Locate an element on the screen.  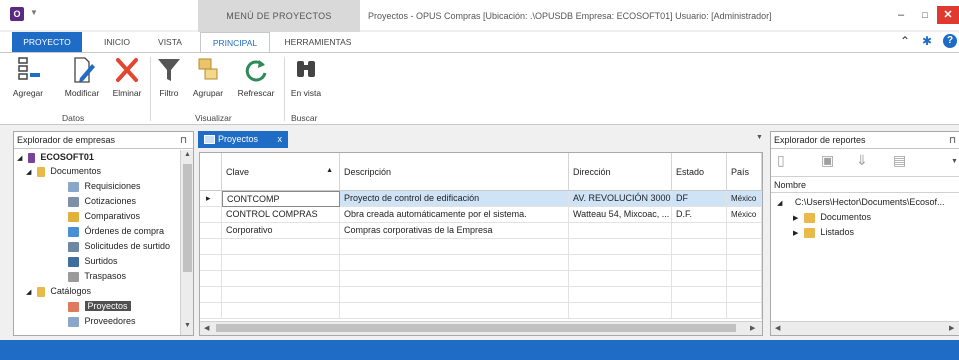
scroll-up-icon: ▲ is located at coordinates (187, 154).